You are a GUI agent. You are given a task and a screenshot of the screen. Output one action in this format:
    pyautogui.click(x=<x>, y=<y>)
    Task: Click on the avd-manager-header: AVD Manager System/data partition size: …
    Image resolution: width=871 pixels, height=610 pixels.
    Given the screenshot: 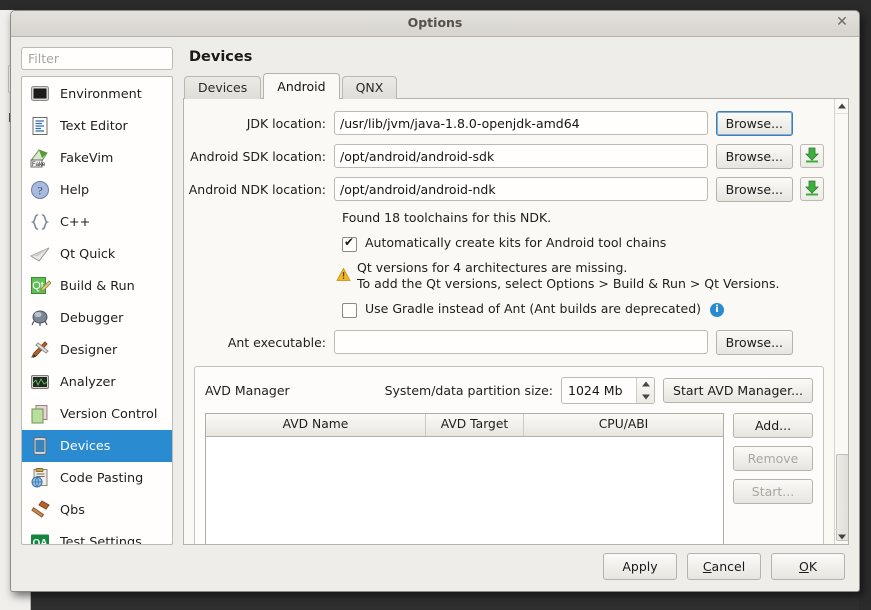 What is the action you would take?
    pyautogui.click(x=509, y=390)
    